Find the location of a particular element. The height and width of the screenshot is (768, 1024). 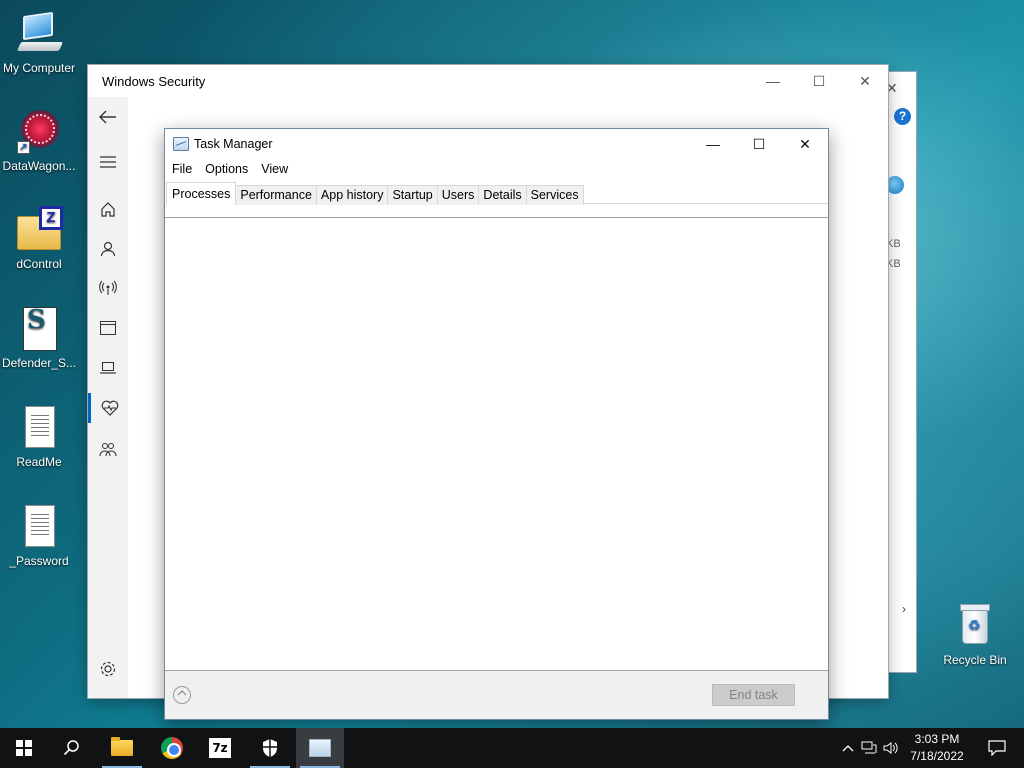

recycle-bin-icon: ♻ is located at coordinates (975, 626).